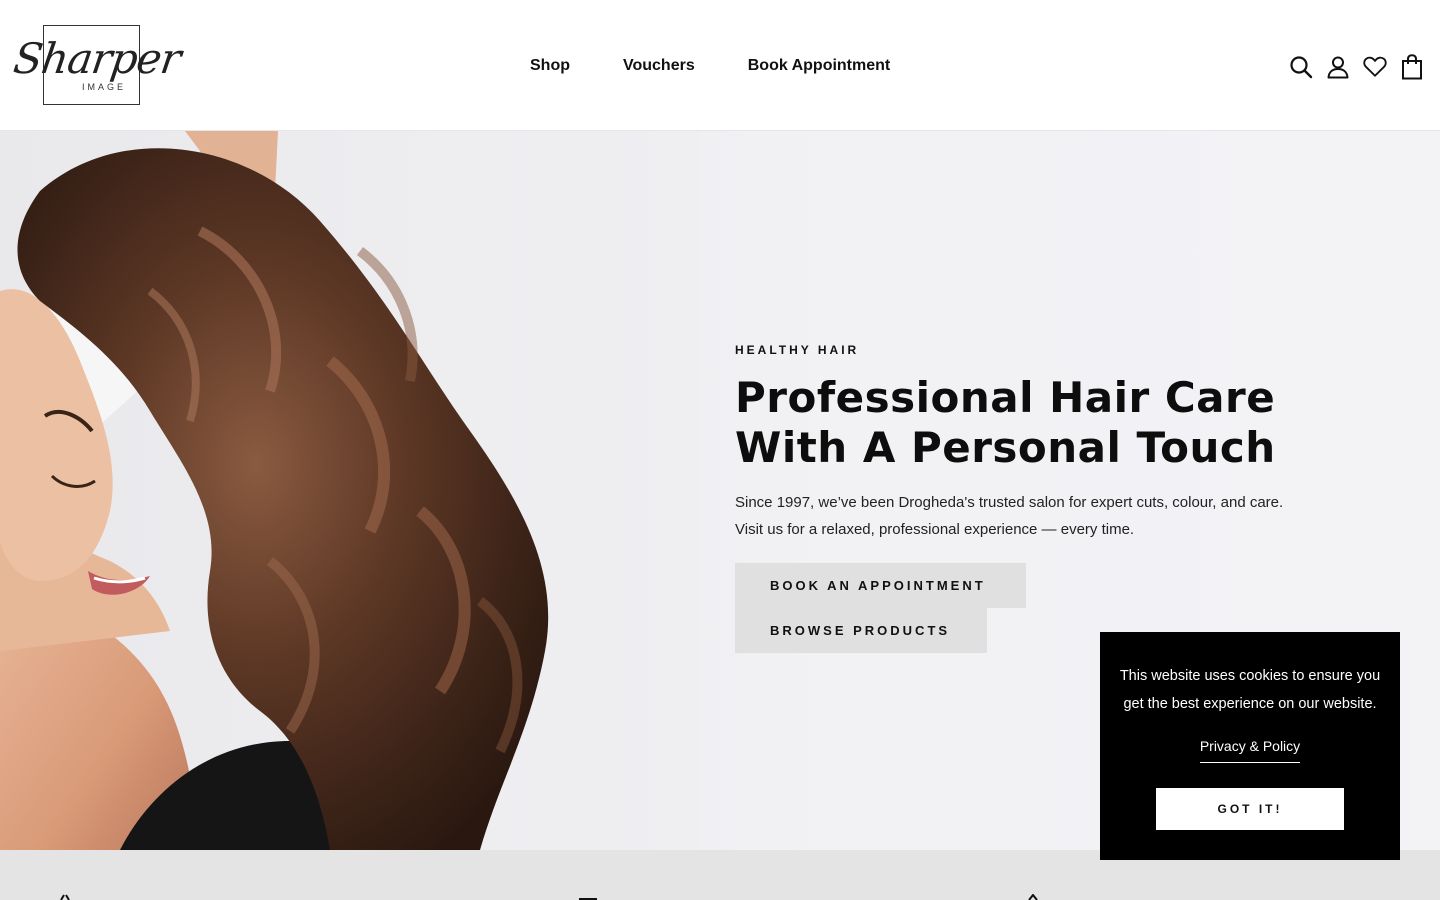  I want to click on cookie-accept-button: GOT IT!, so click(1250, 809).